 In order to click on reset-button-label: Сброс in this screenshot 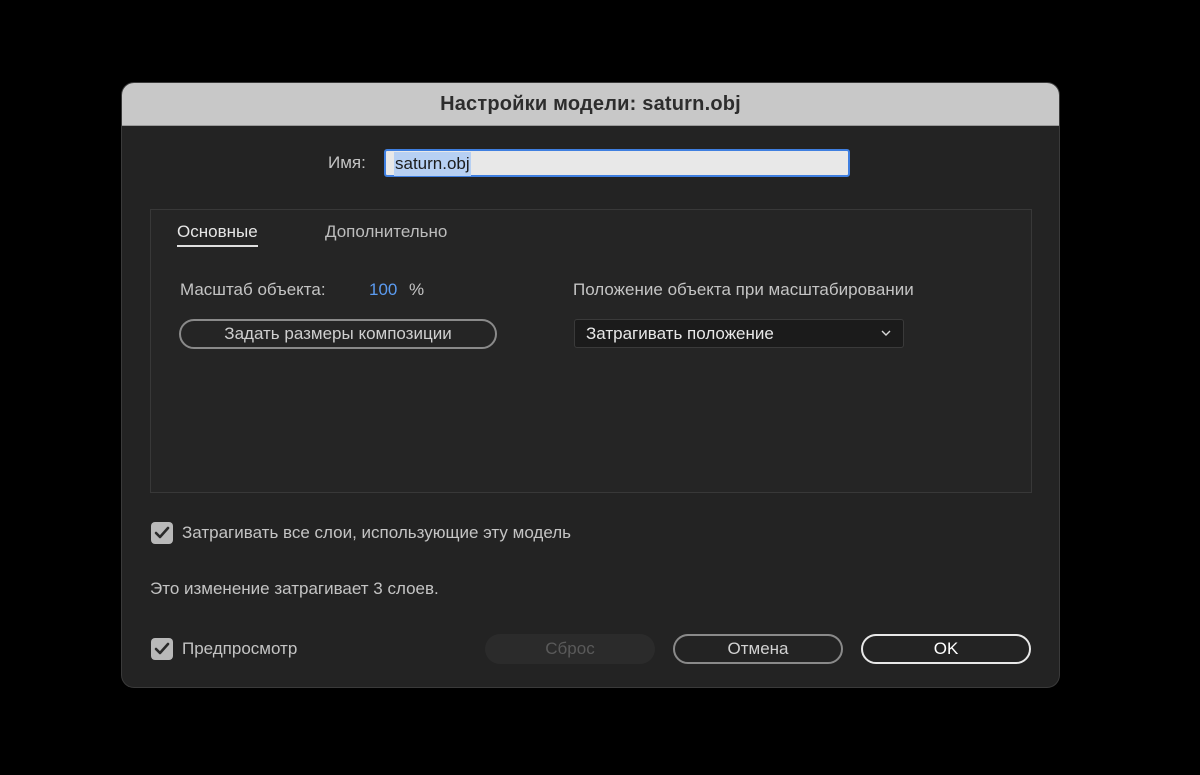, I will do `click(570, 648)`.